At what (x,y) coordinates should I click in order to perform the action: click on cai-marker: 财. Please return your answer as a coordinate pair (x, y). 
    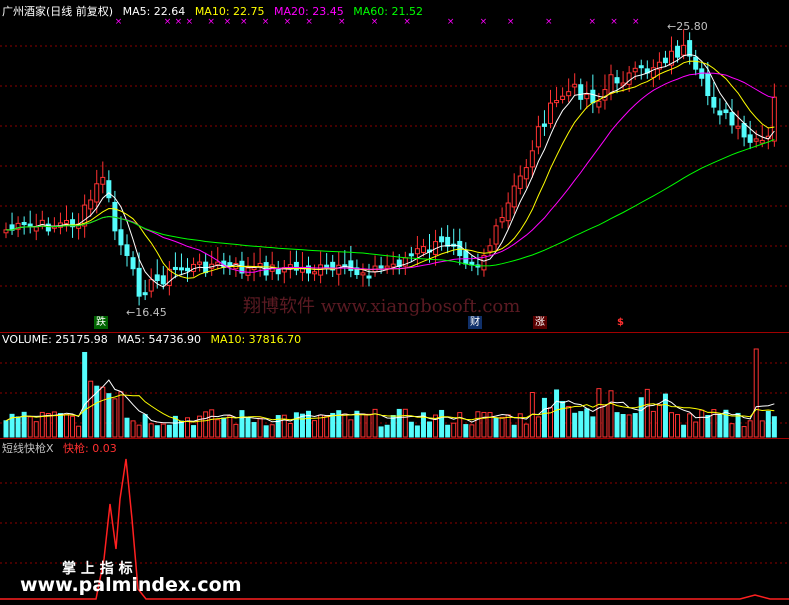
    Looking at the image, I should click on (475, 322).